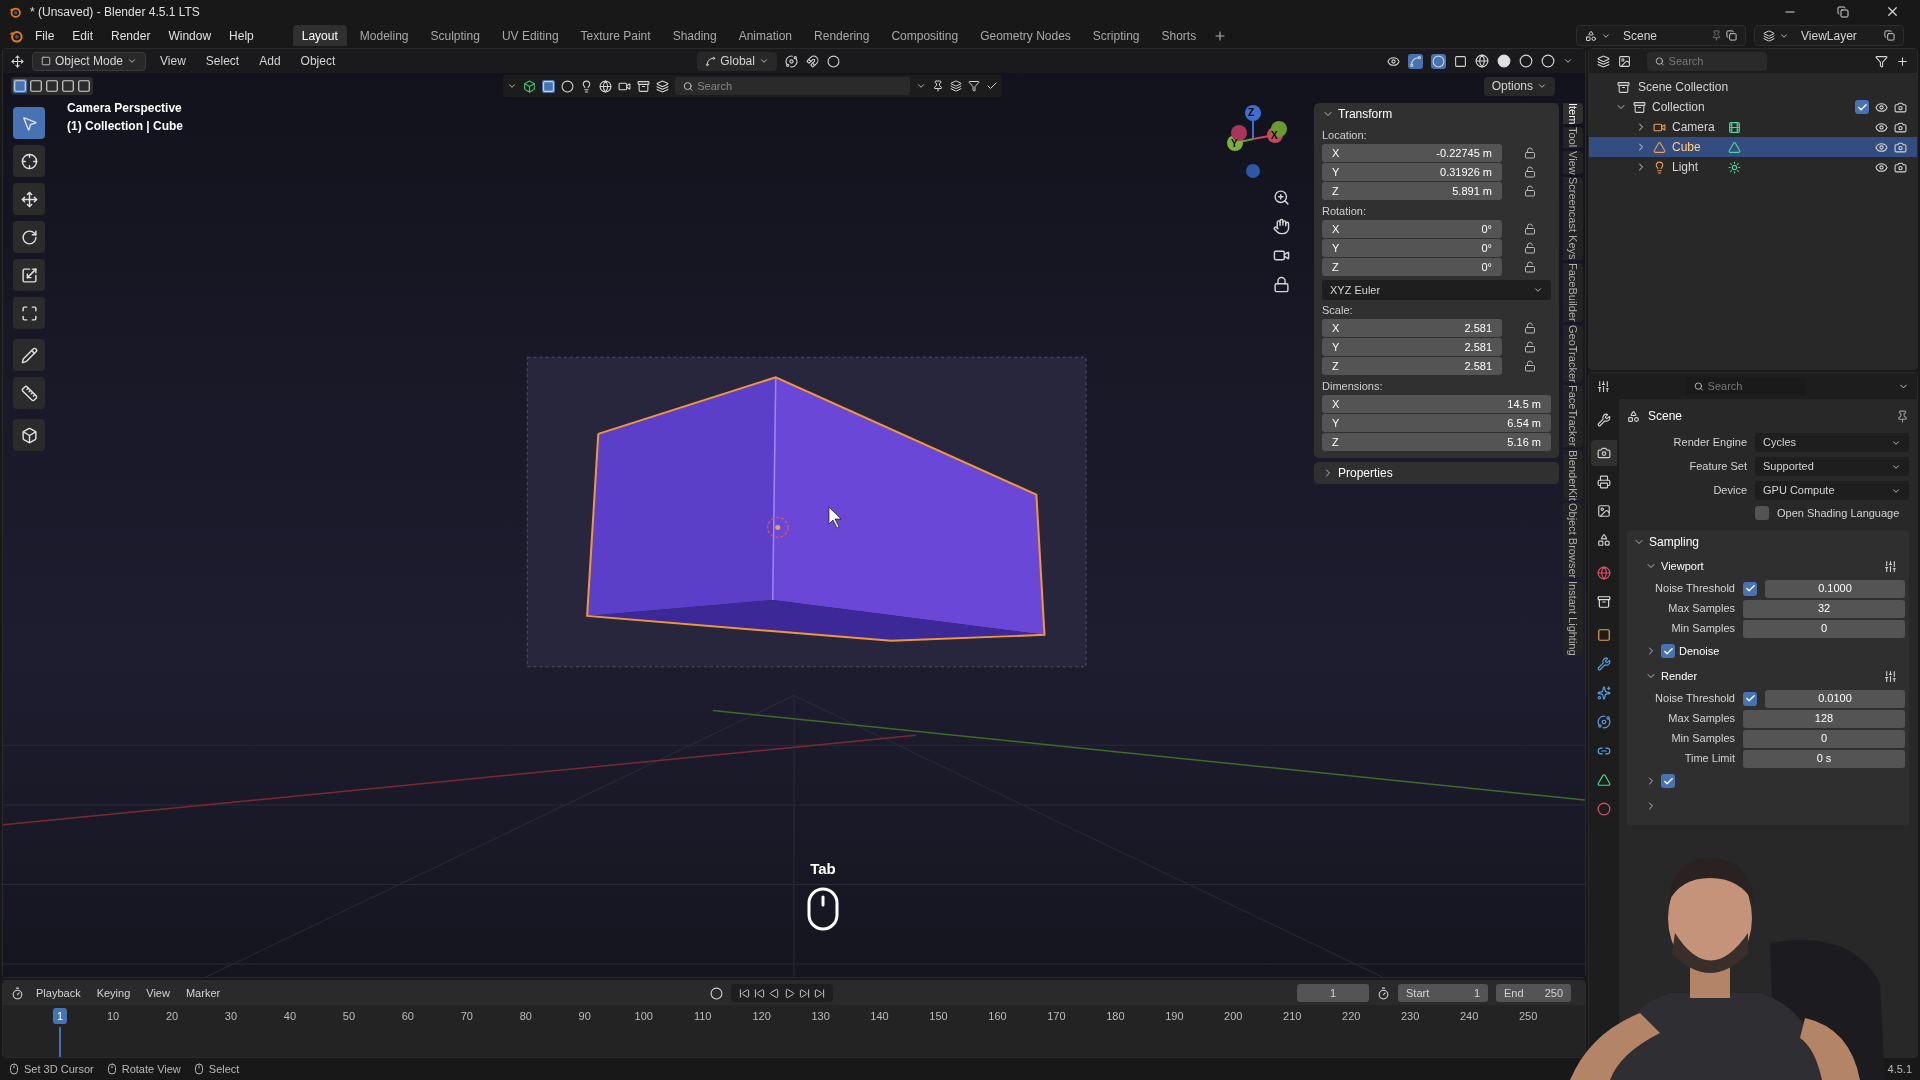 The image size is (1920, 1080). I want to click on subpanel-title: Denoise, so click(1788, 651).